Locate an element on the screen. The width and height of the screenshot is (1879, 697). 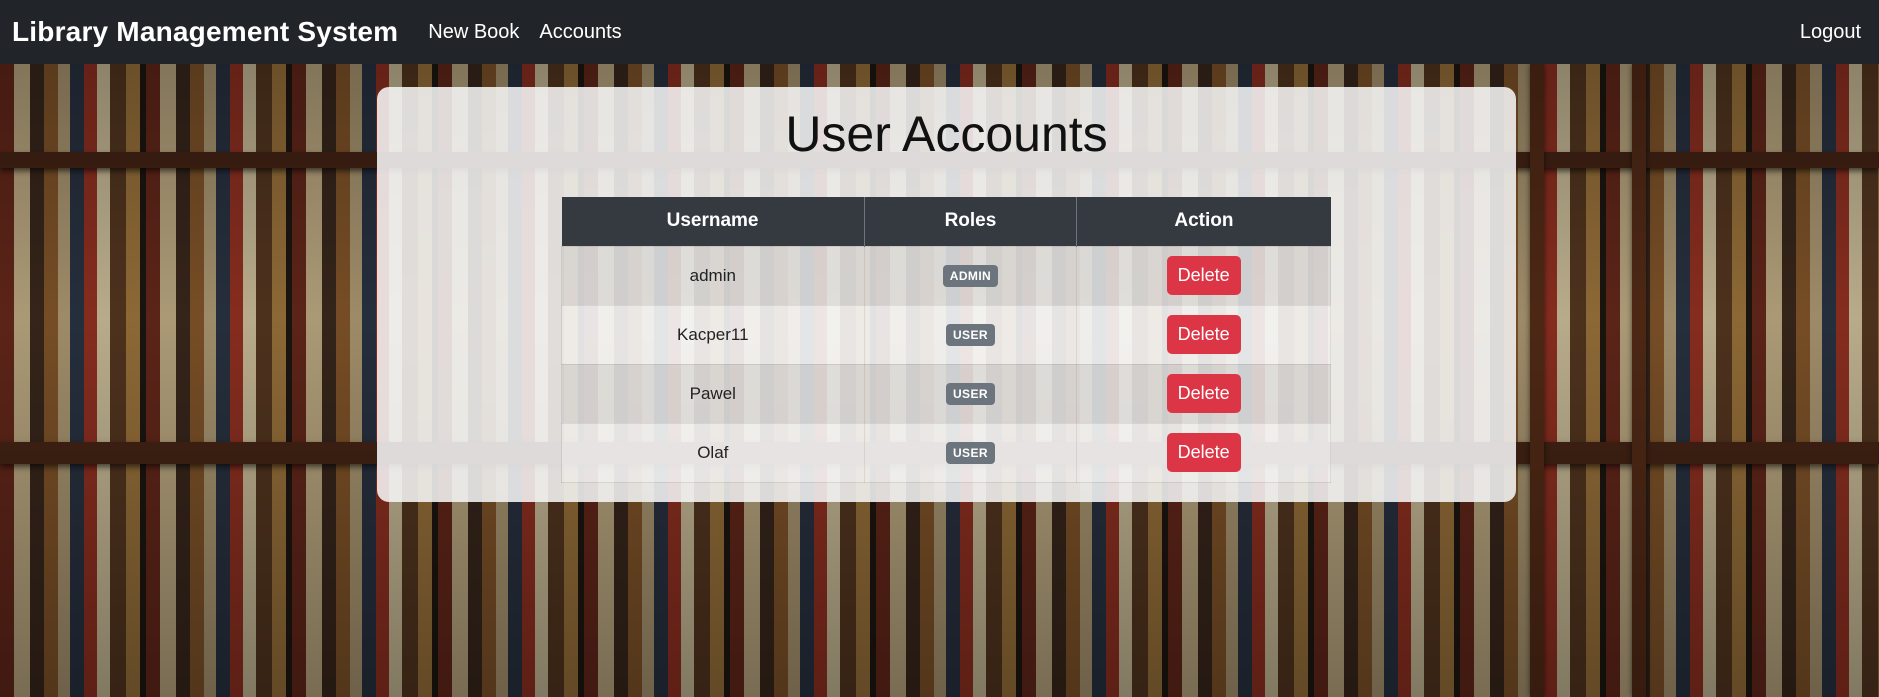
username-cell: Pawel is located at coordinates (713, 393).